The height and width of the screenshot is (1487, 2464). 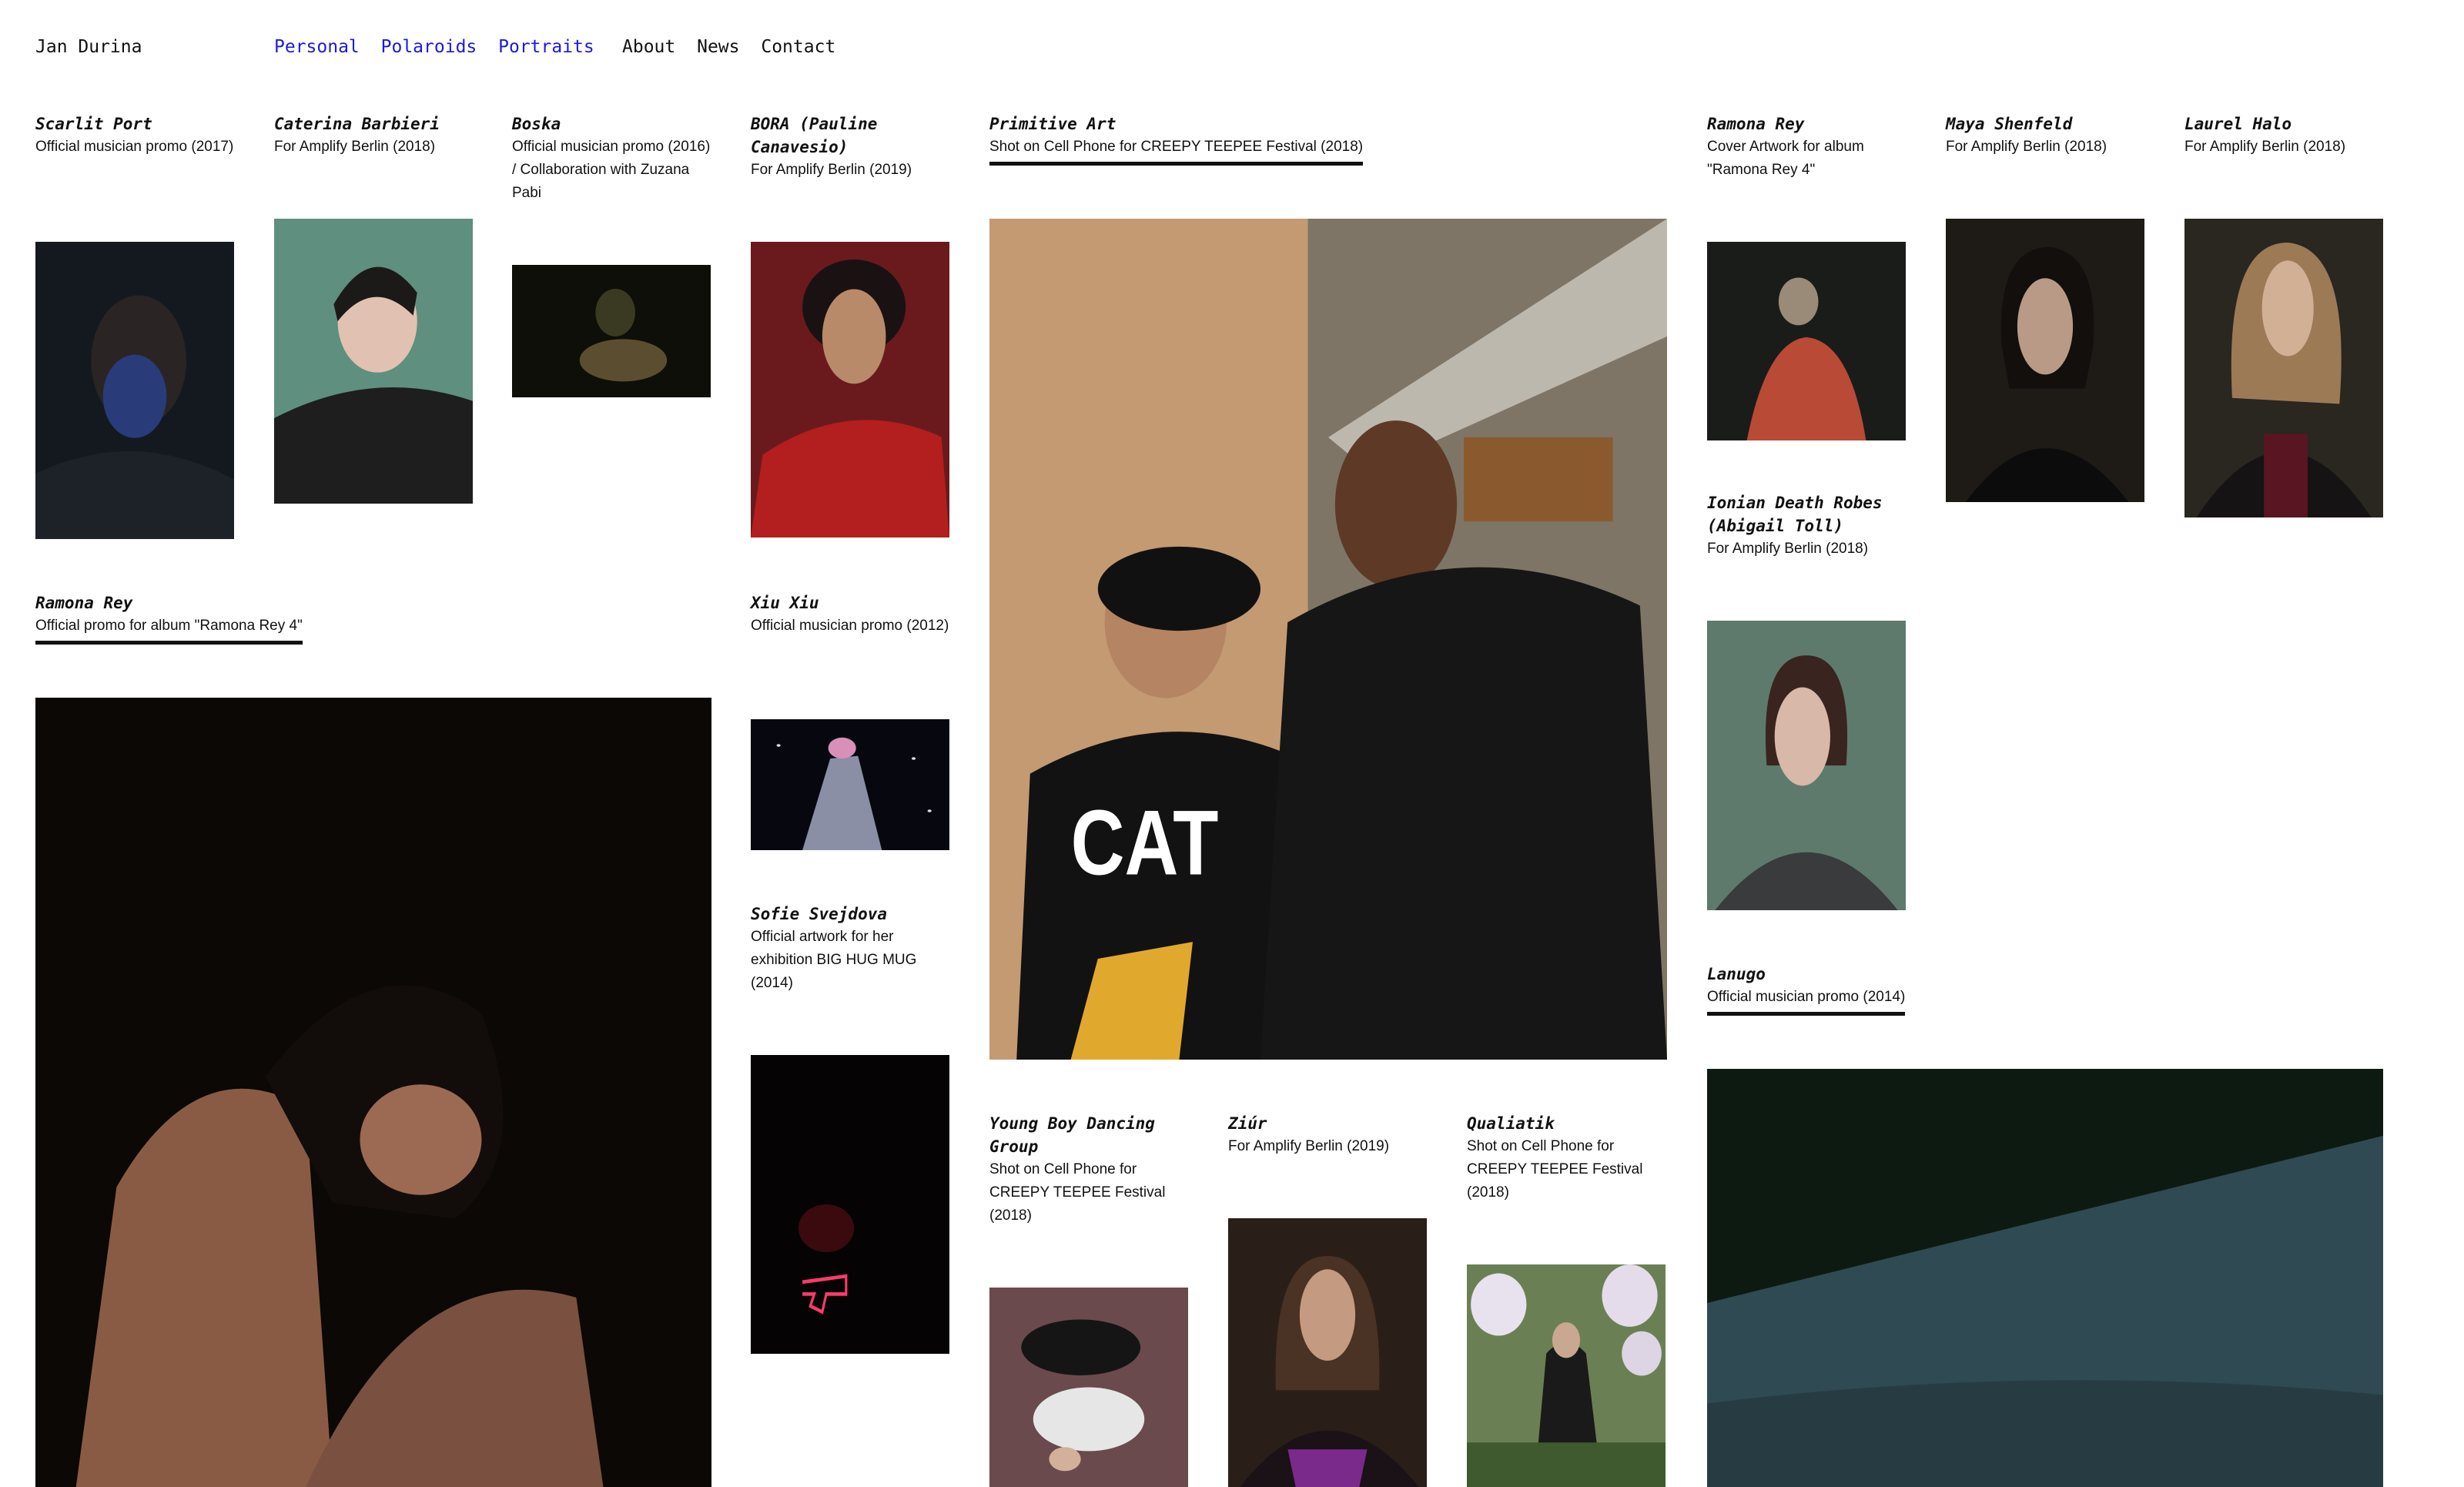 I want to click on young-boy-dancing-group-photo, so click(x=1088, y=1387).